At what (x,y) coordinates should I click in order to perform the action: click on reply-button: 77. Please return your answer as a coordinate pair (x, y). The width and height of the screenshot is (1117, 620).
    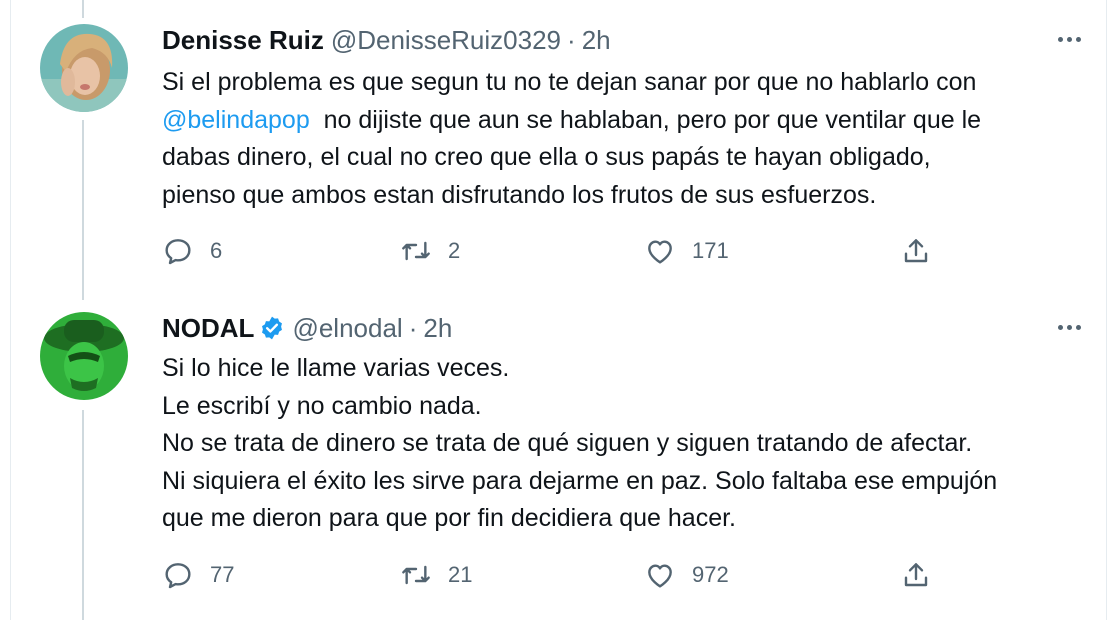
    Looking at the image, I should click on (198, 575).